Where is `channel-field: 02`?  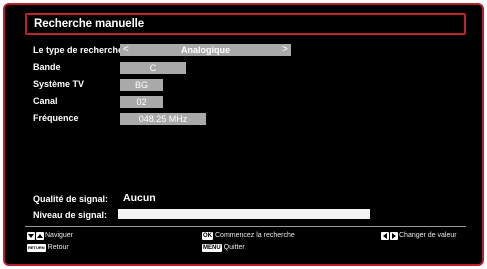
channel-field: 02 is located at coordinates (141, 102).